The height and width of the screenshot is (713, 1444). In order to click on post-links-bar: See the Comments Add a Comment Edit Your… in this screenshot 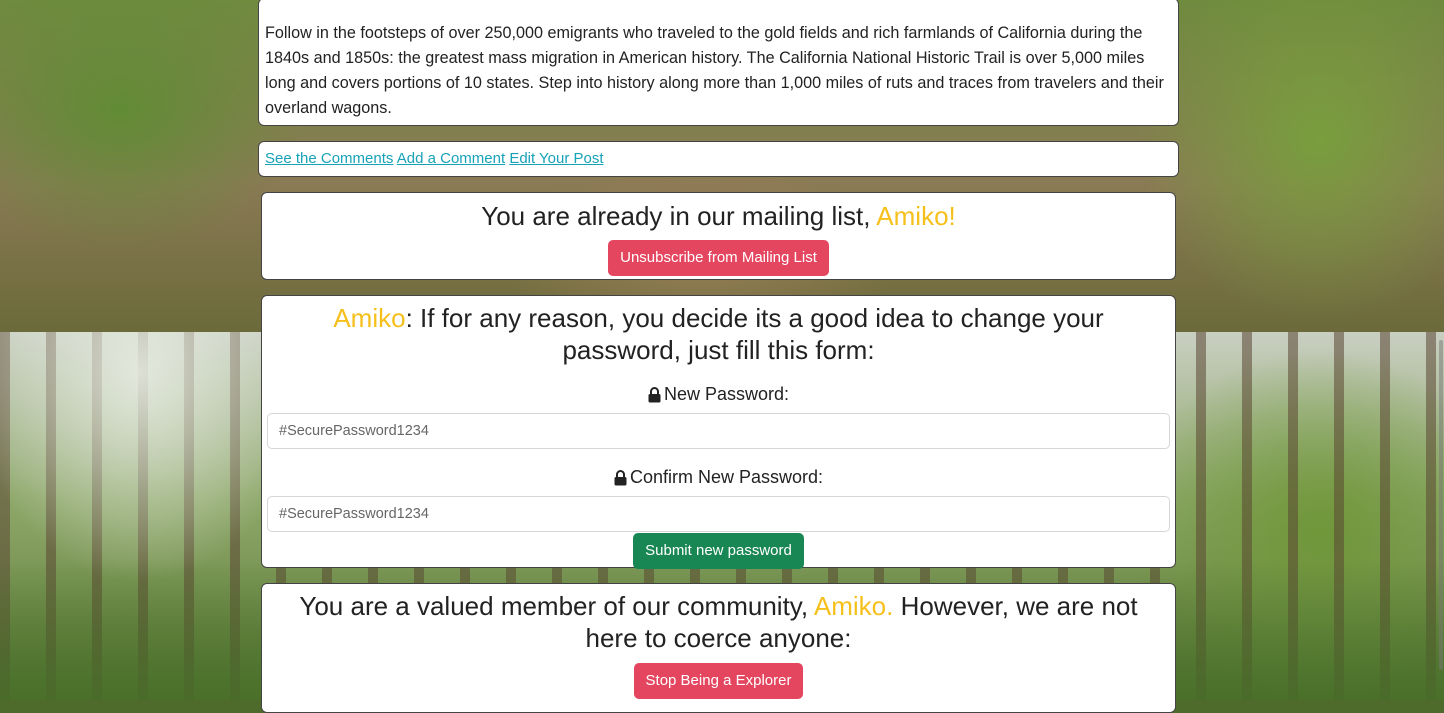, I will do `click(718, 159)`.